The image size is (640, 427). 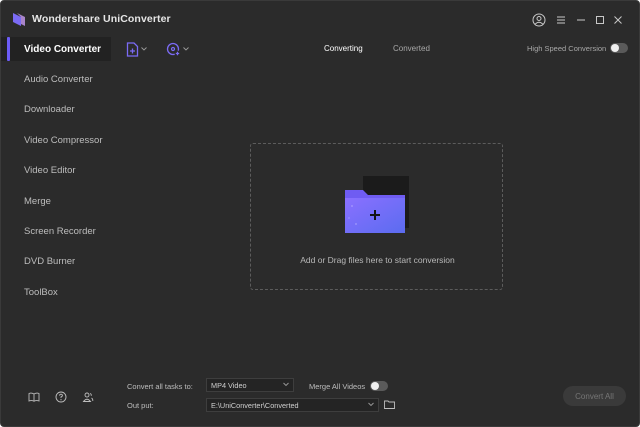 What do you see at coordinates (132, 49) in the screenshot?
I see `add-file-icon` at bounding box center [132, 49].